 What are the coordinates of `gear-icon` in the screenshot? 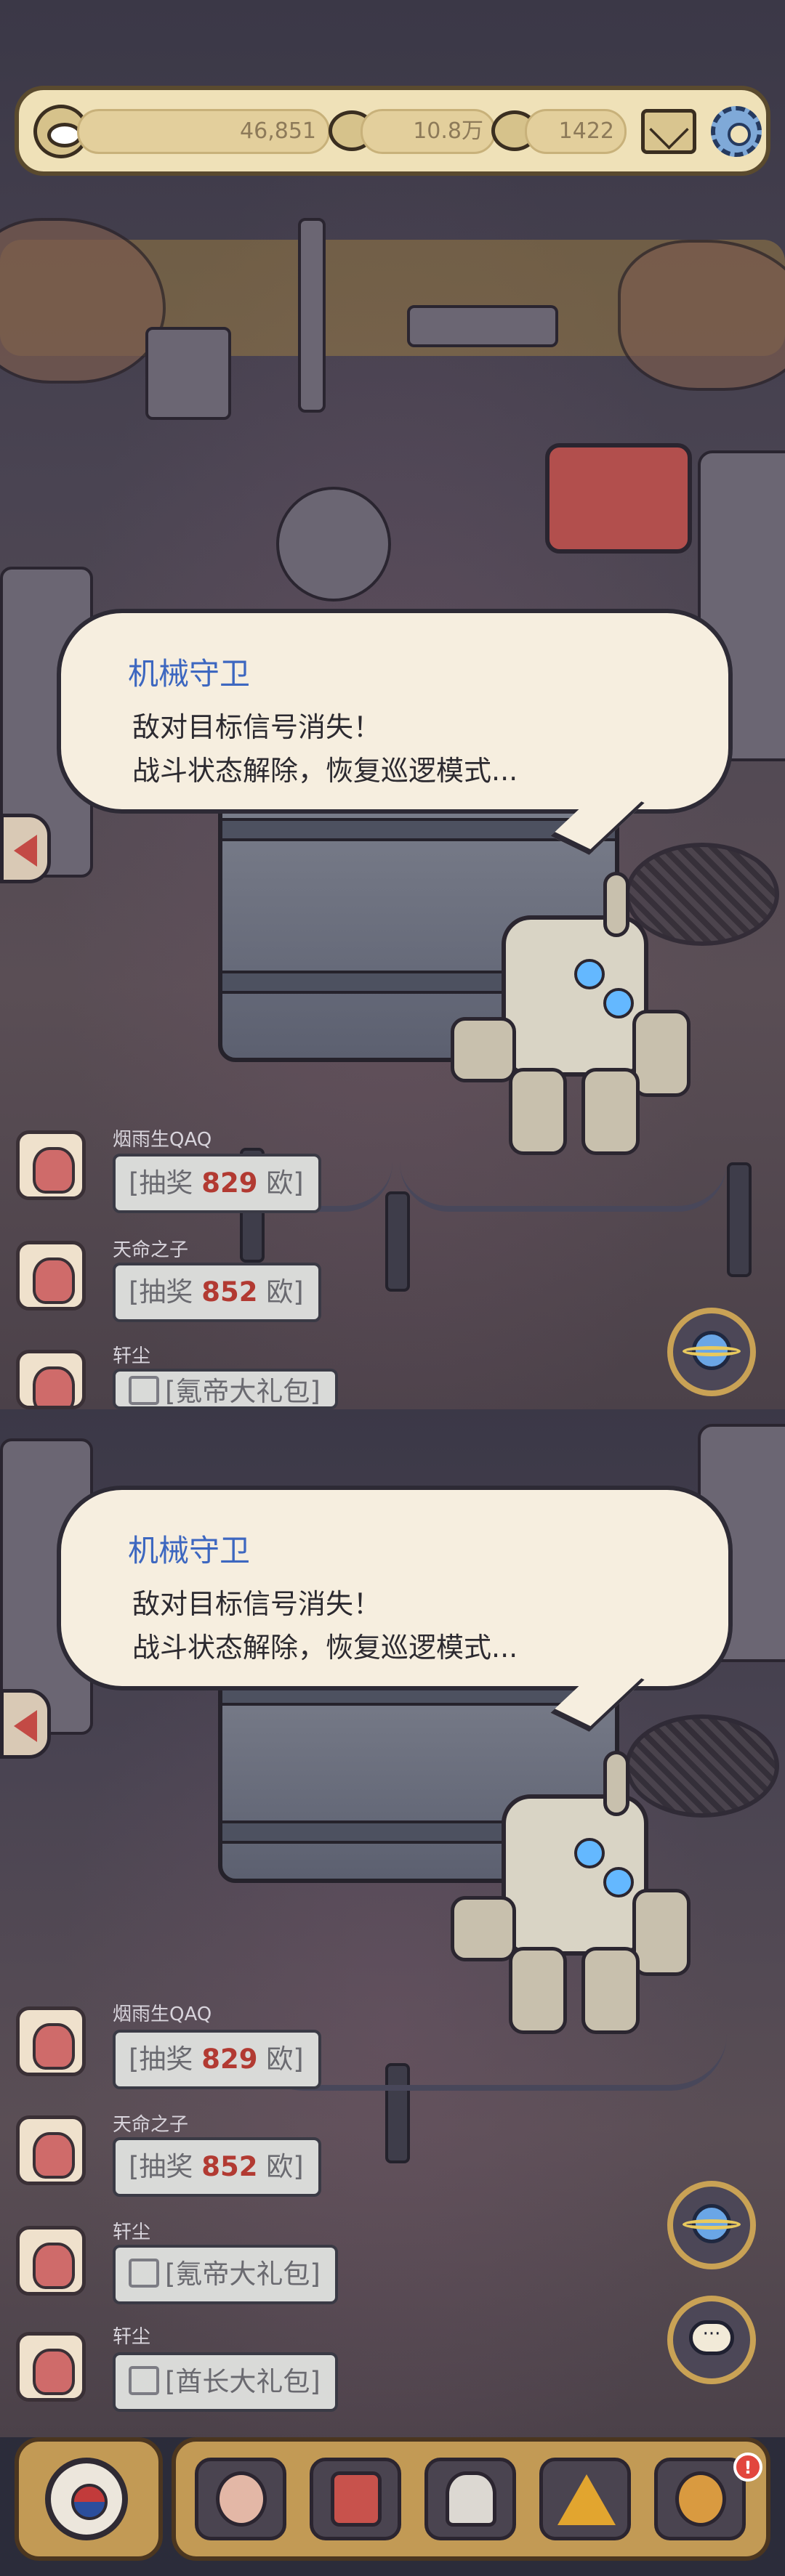 It's located at (736, 131).